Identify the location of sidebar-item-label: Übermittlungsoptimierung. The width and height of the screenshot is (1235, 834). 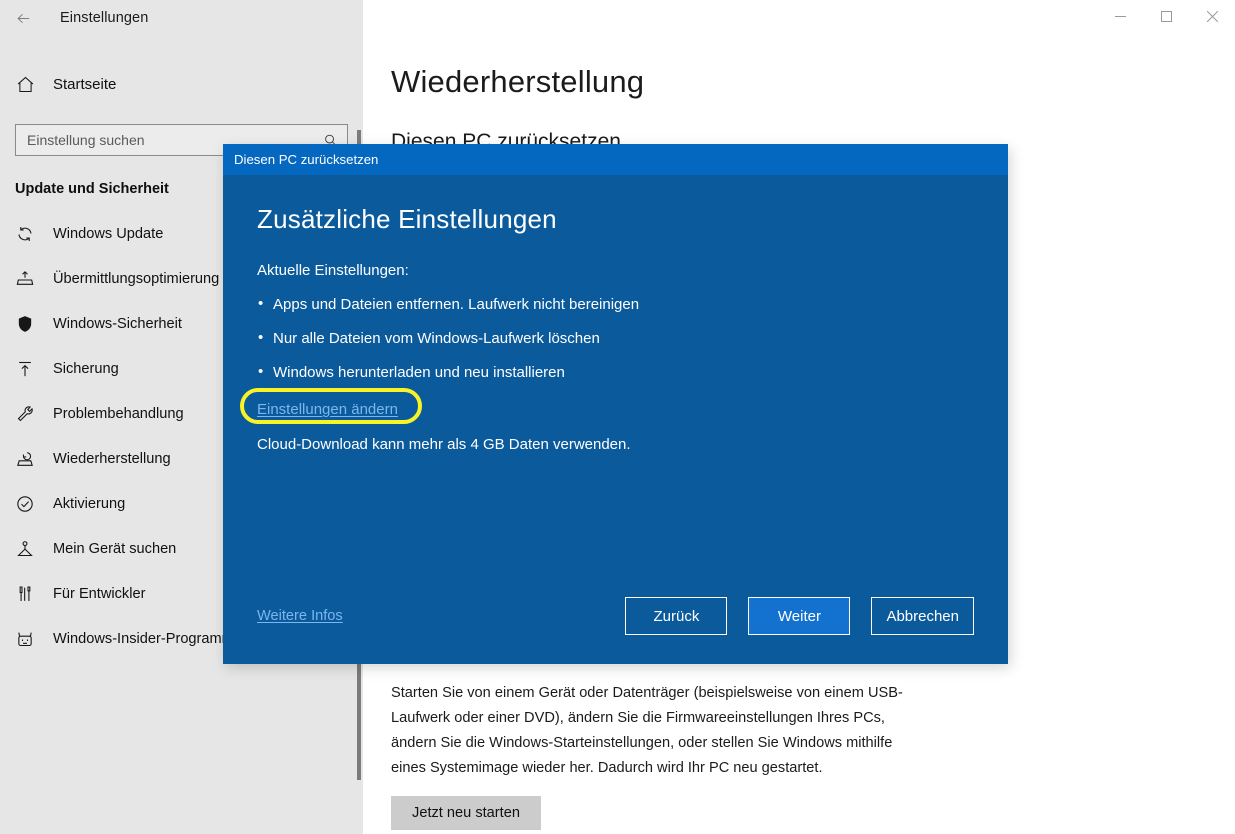
(136, 278).